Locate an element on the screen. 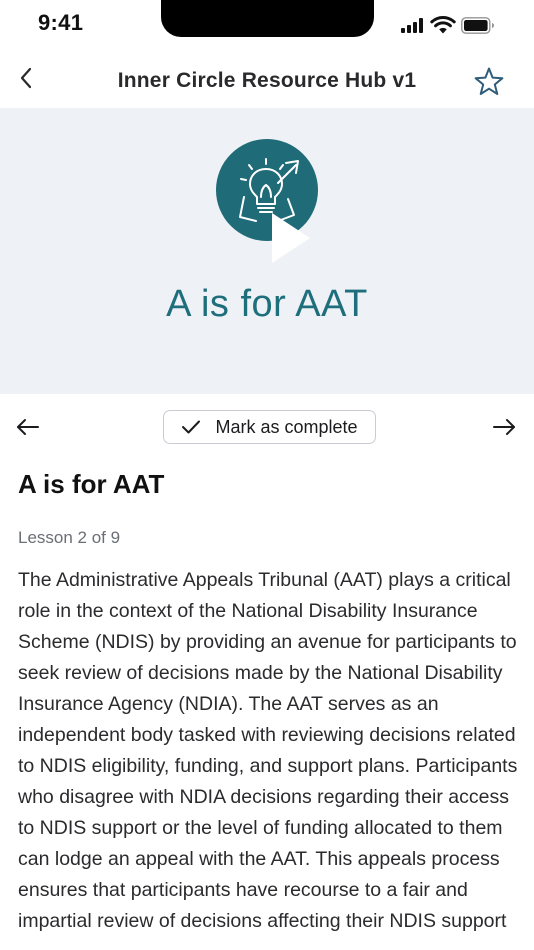 The width and height of the screenshot is (534, 950). lesson-navigation: Mark as complete is located at coordinates (267, 427).